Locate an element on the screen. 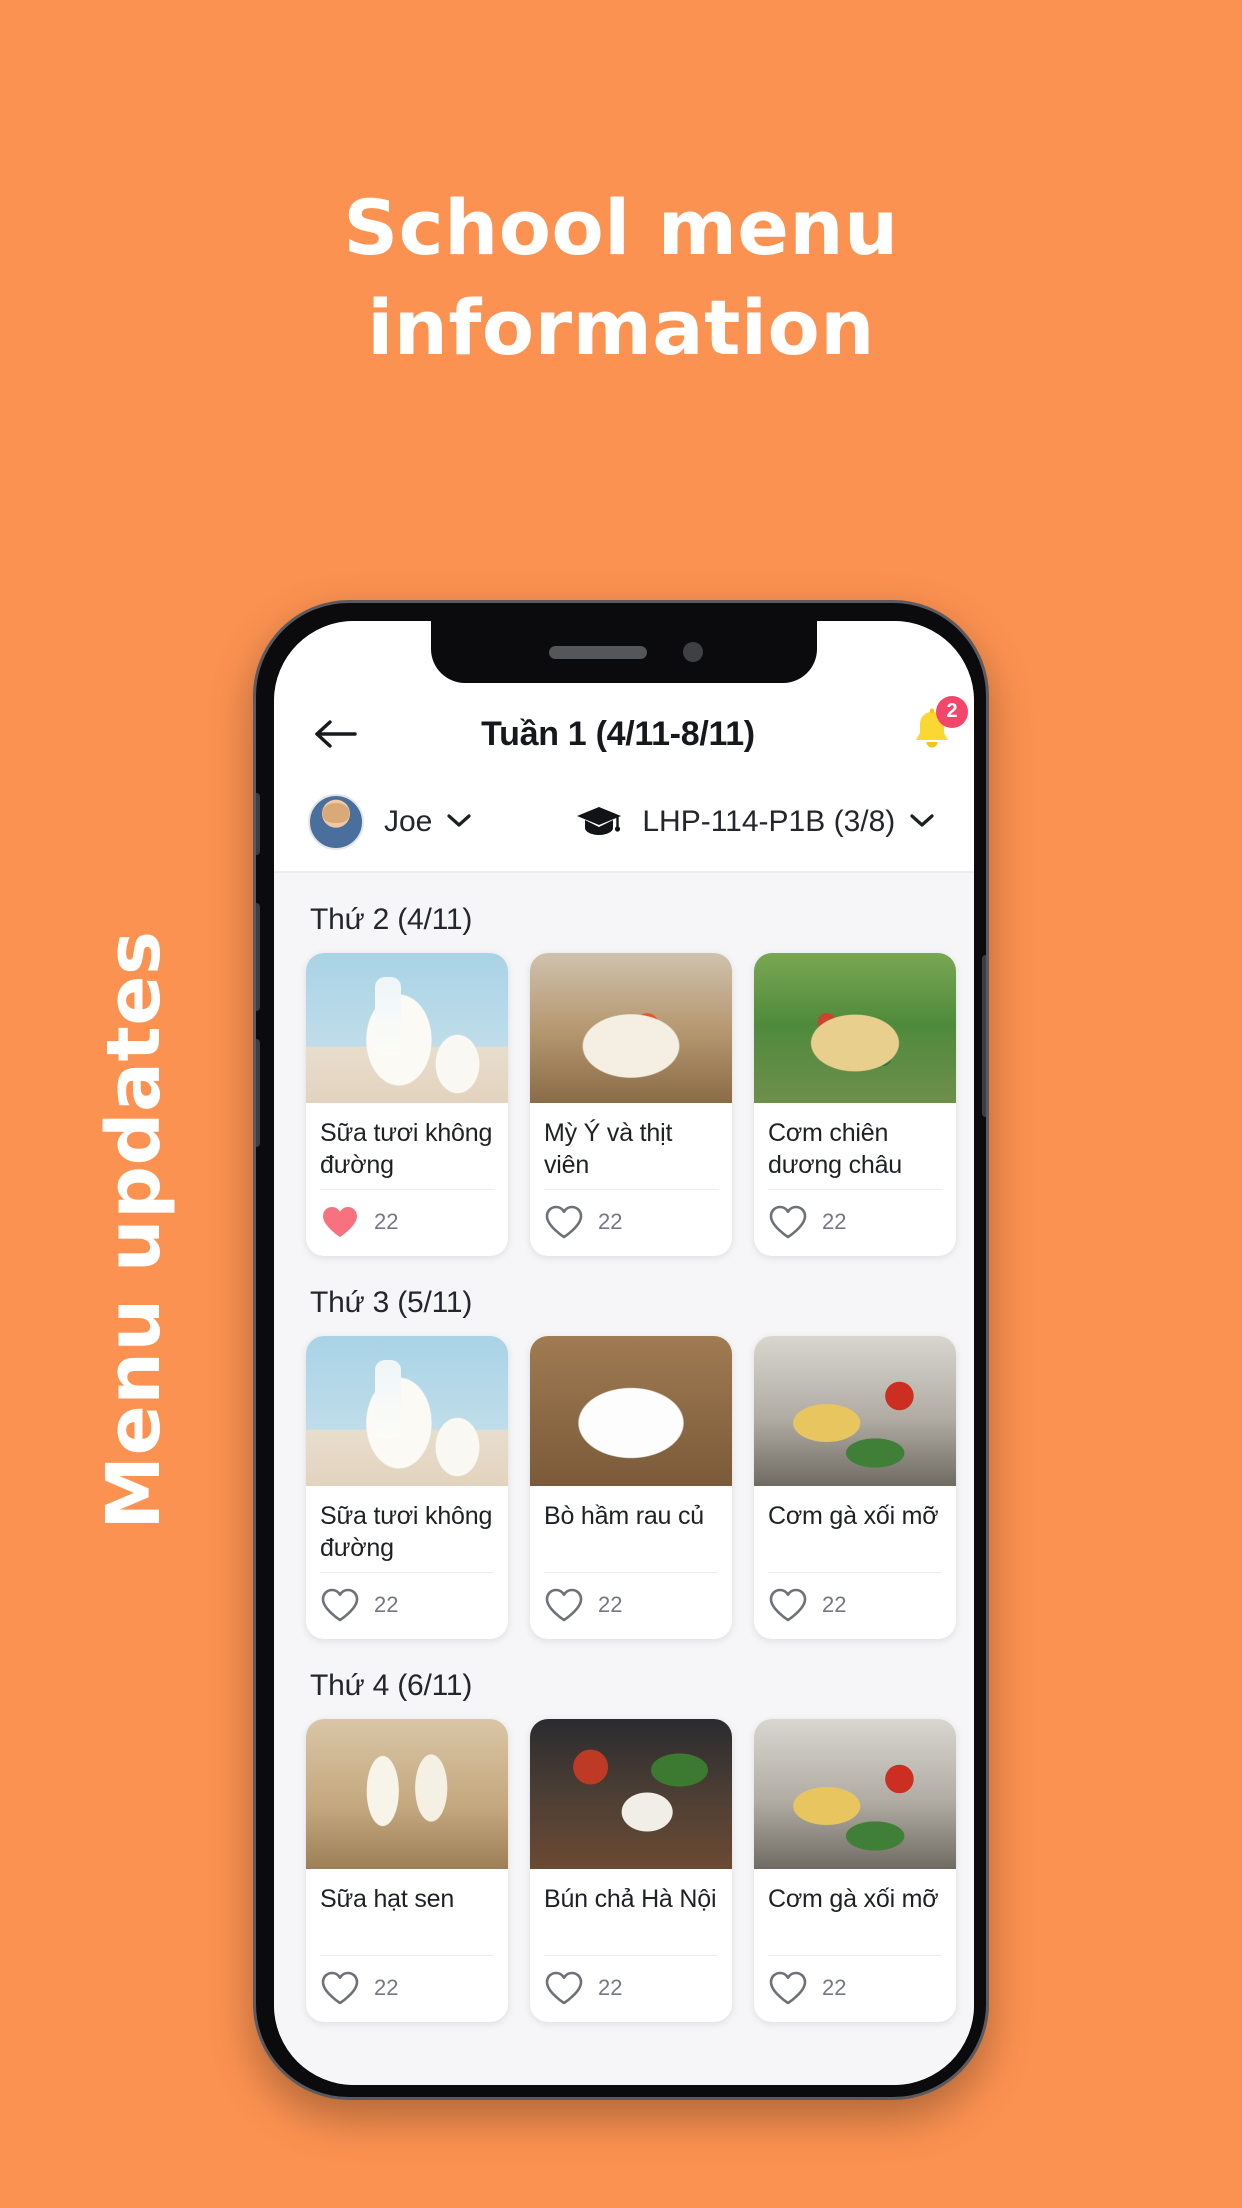 The width and height of the screenshot is (1242, 2208). food-card: Mỳ Ý và thịt viên 22 is located at coordinates (631, 1104).